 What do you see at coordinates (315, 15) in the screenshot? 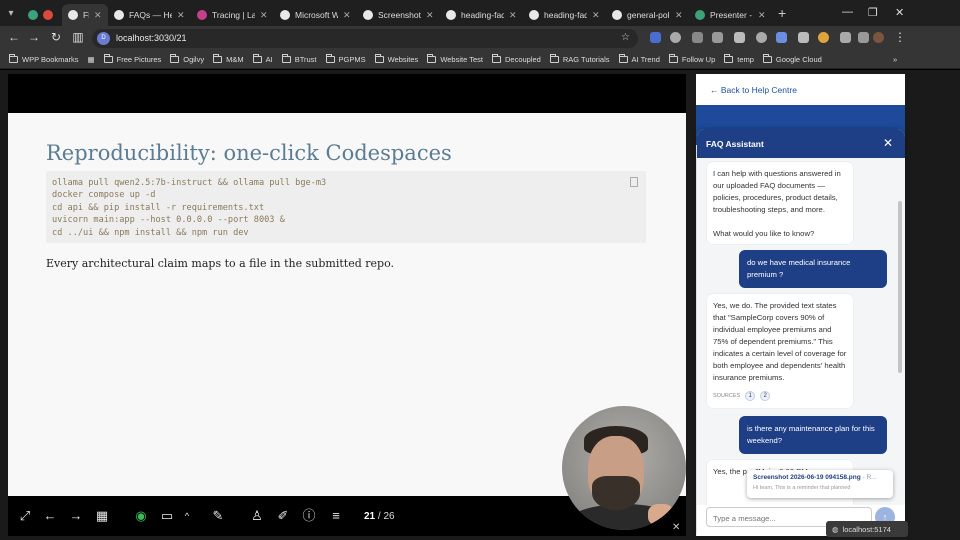
I see `tab-4: Microsoft W ✕` at bounding box center [315, 15].